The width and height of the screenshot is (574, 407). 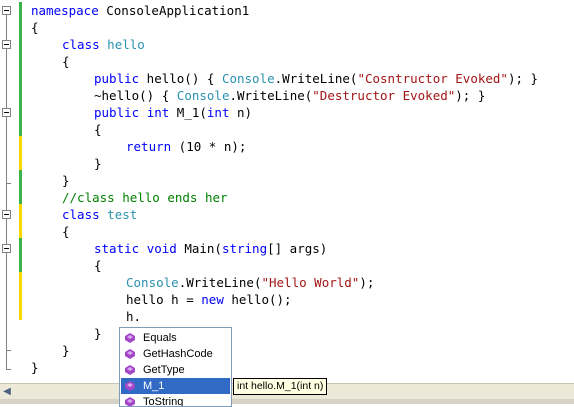 I want to click on string-literal: "Cosntructor Evoked", so click(x=432, y=78).